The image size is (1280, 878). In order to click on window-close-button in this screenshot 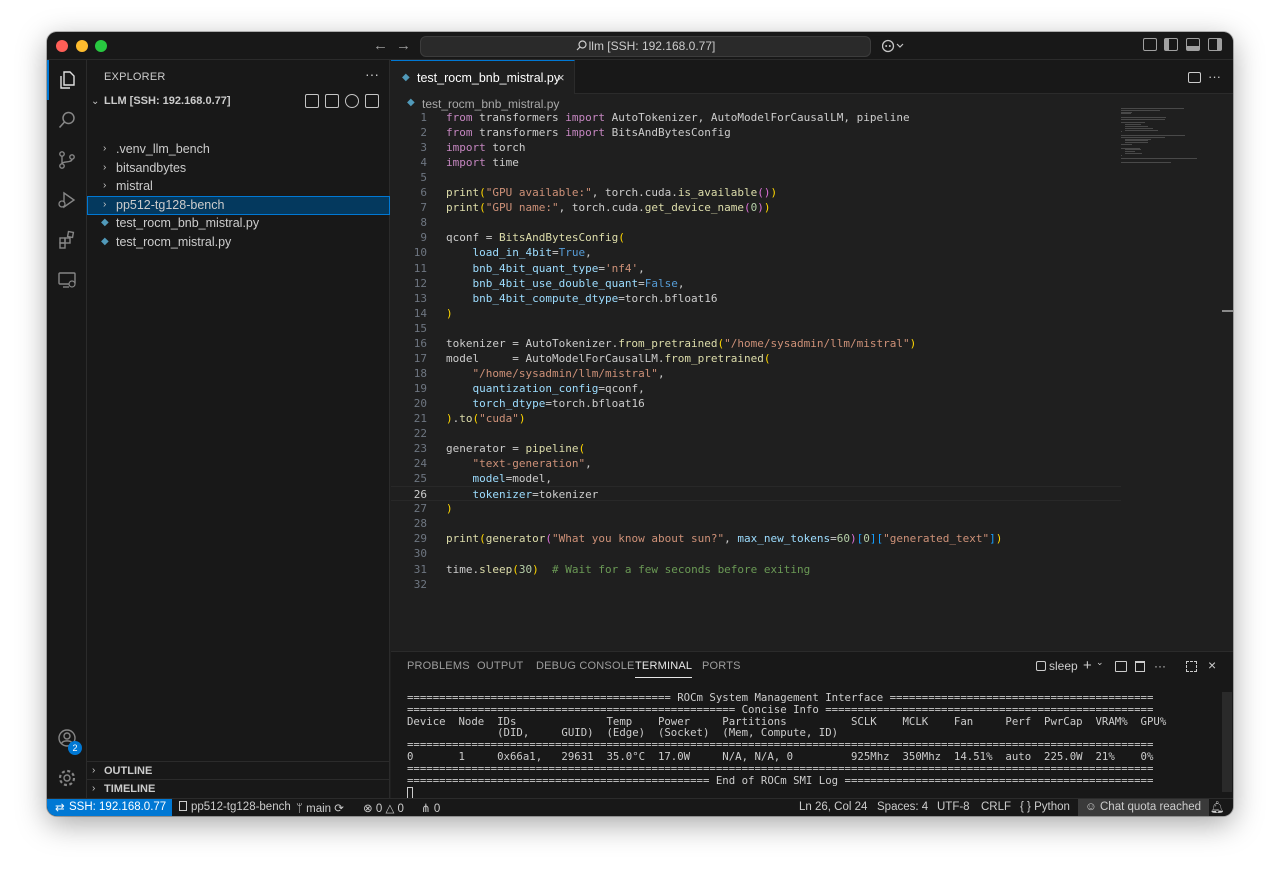, I will do `click(62, 46)`.